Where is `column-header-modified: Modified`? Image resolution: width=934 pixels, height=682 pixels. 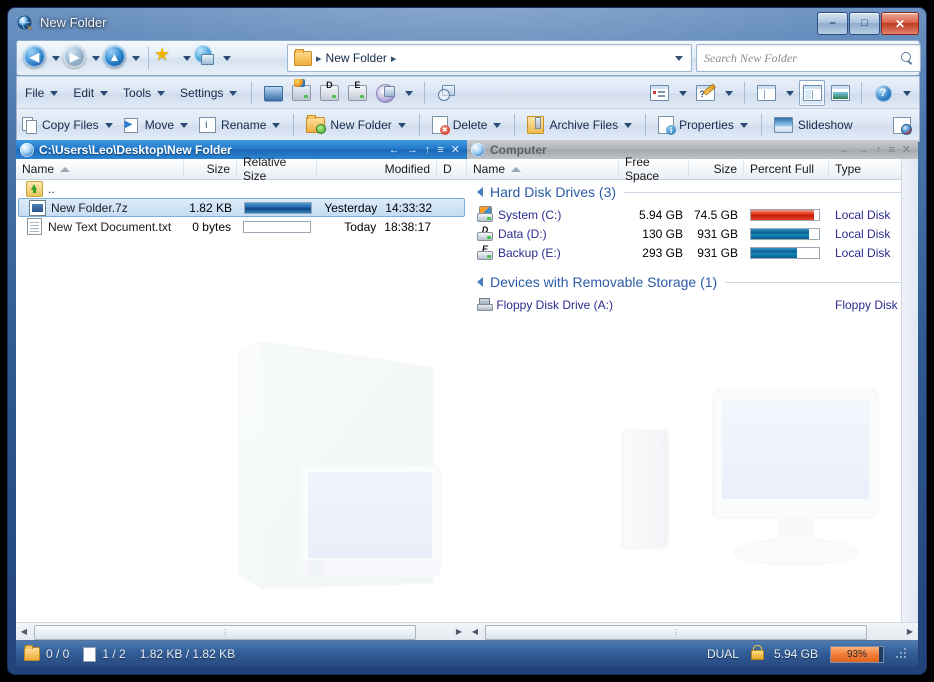
column-header-modified: Modified is located at coordinates (377, 169).